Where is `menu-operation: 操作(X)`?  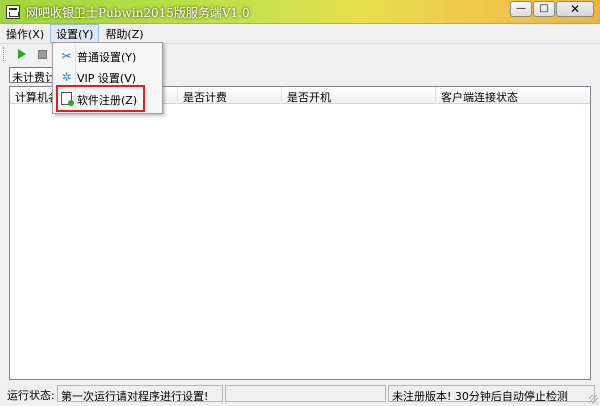
menu-operation: 操作(X) is located at coordinates (25, 33).